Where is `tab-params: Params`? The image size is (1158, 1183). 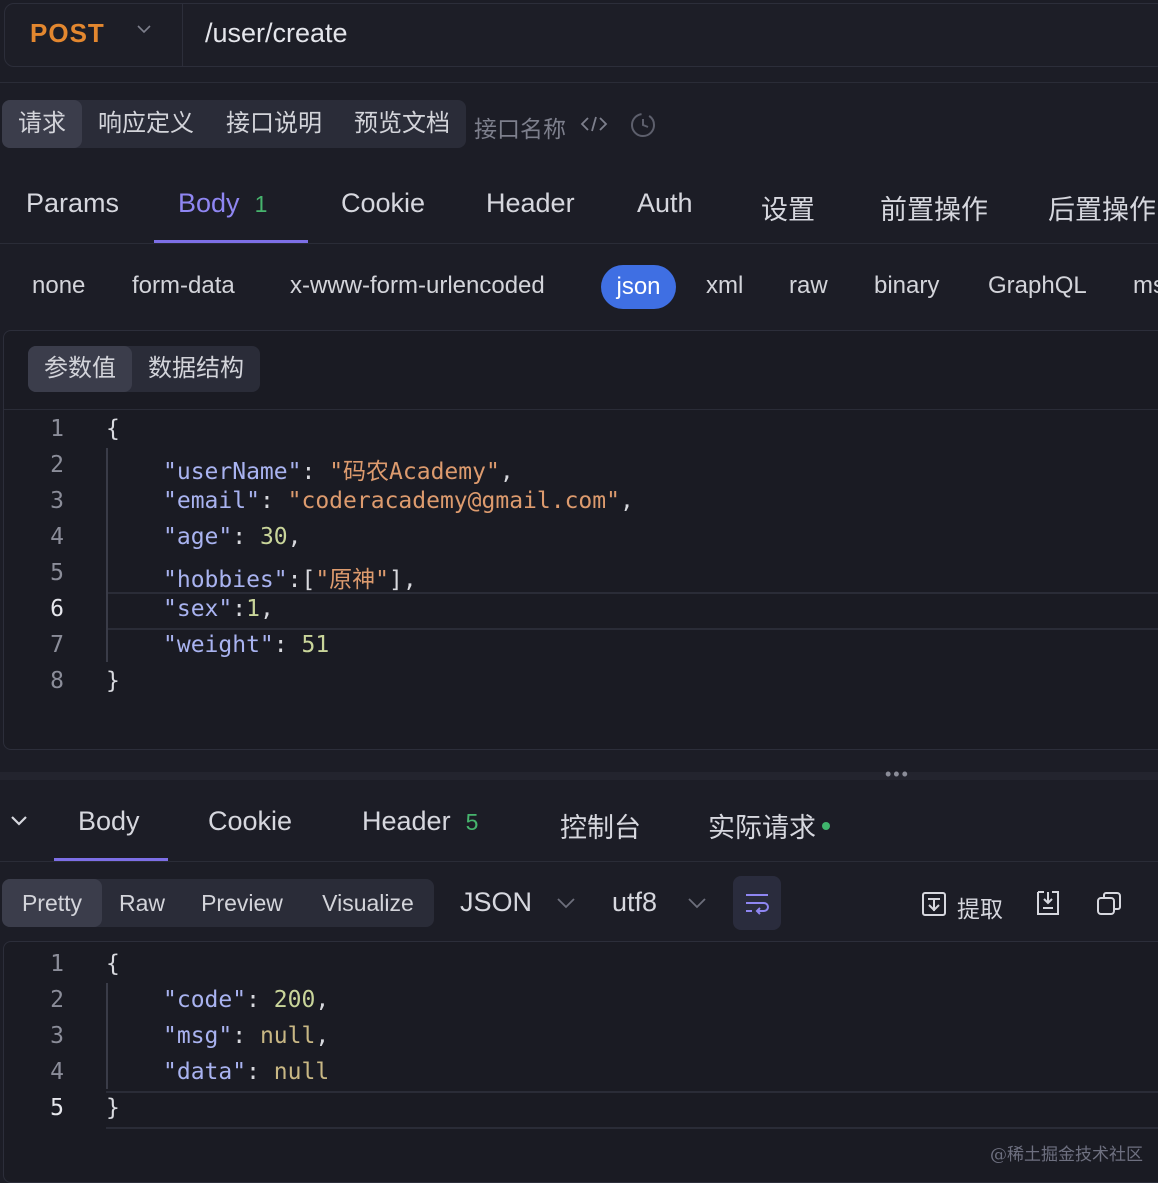 tab-params: Params is located at coordinates (72, 203).